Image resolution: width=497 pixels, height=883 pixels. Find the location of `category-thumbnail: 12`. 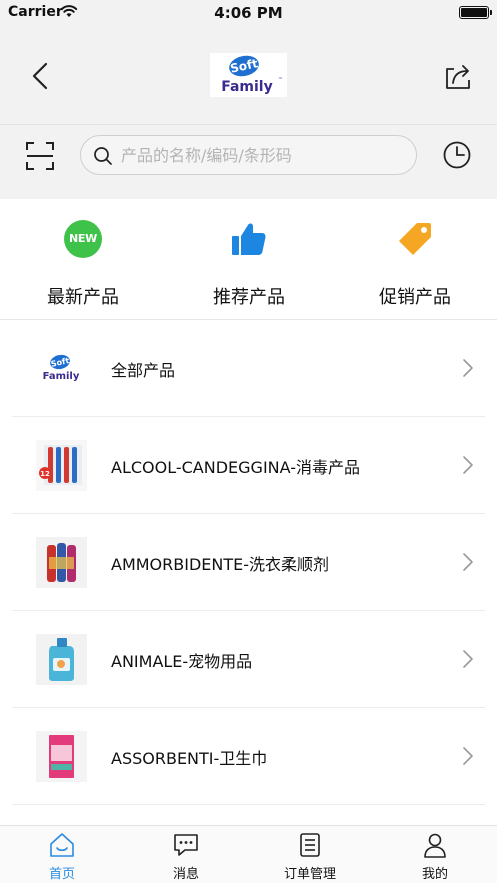

category-thumbnail: 12 is located at coordinates (61, 465).